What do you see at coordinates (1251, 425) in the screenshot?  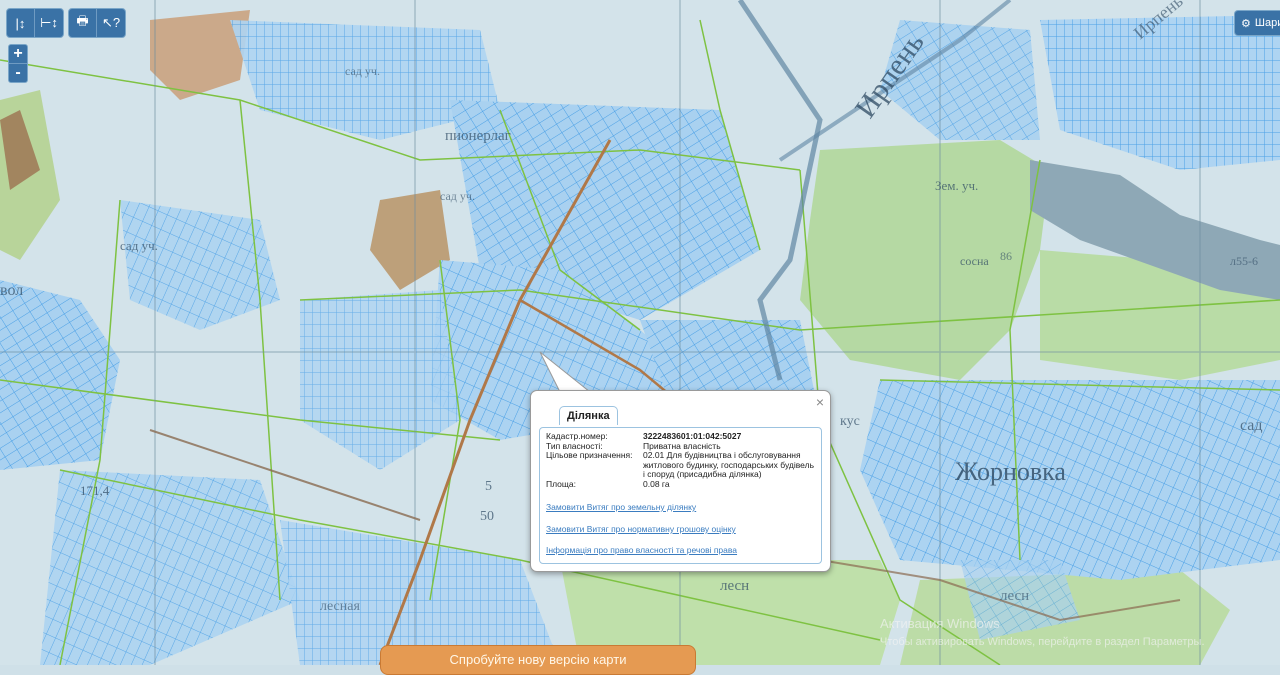 I see `map-label-sad-right: сад` at bounding box center [1251, 425].